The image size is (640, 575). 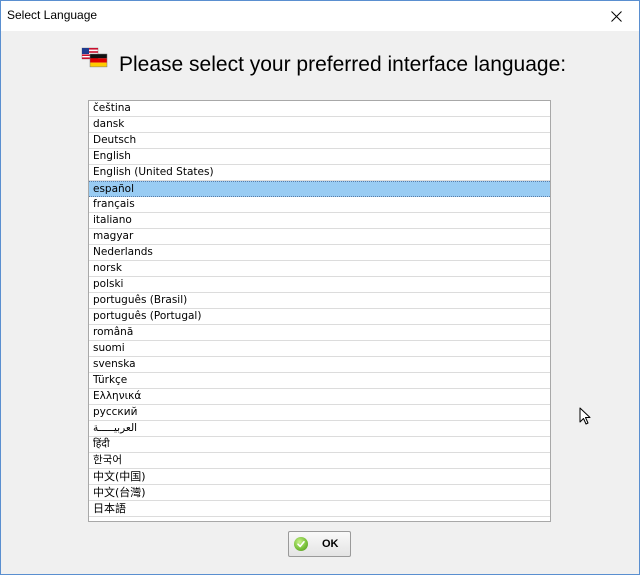 I want to click on language-option: português (Portugal), so click(x=319, y=317).